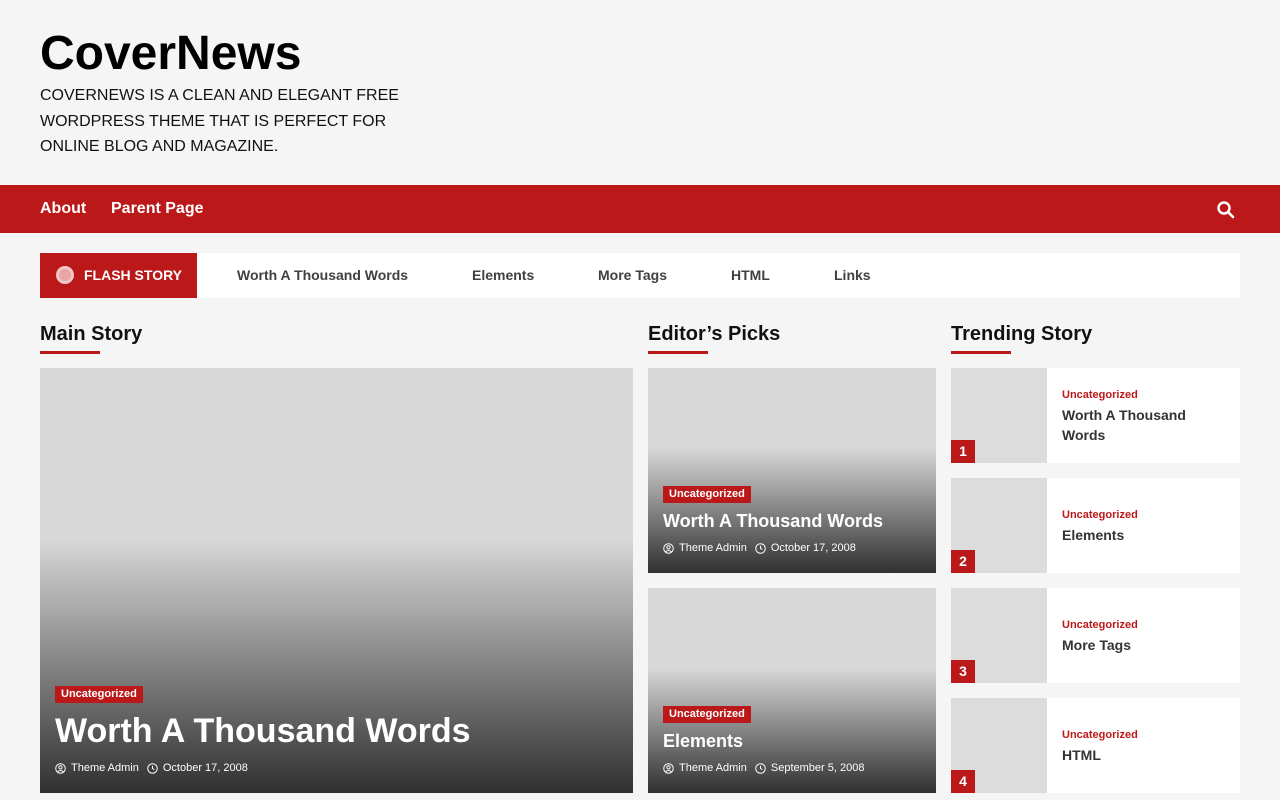 The image size is (1280, 800). Describe the element at coordinates (240, 54) in the screenshot. I see `site-title: CoverNews` at that location.